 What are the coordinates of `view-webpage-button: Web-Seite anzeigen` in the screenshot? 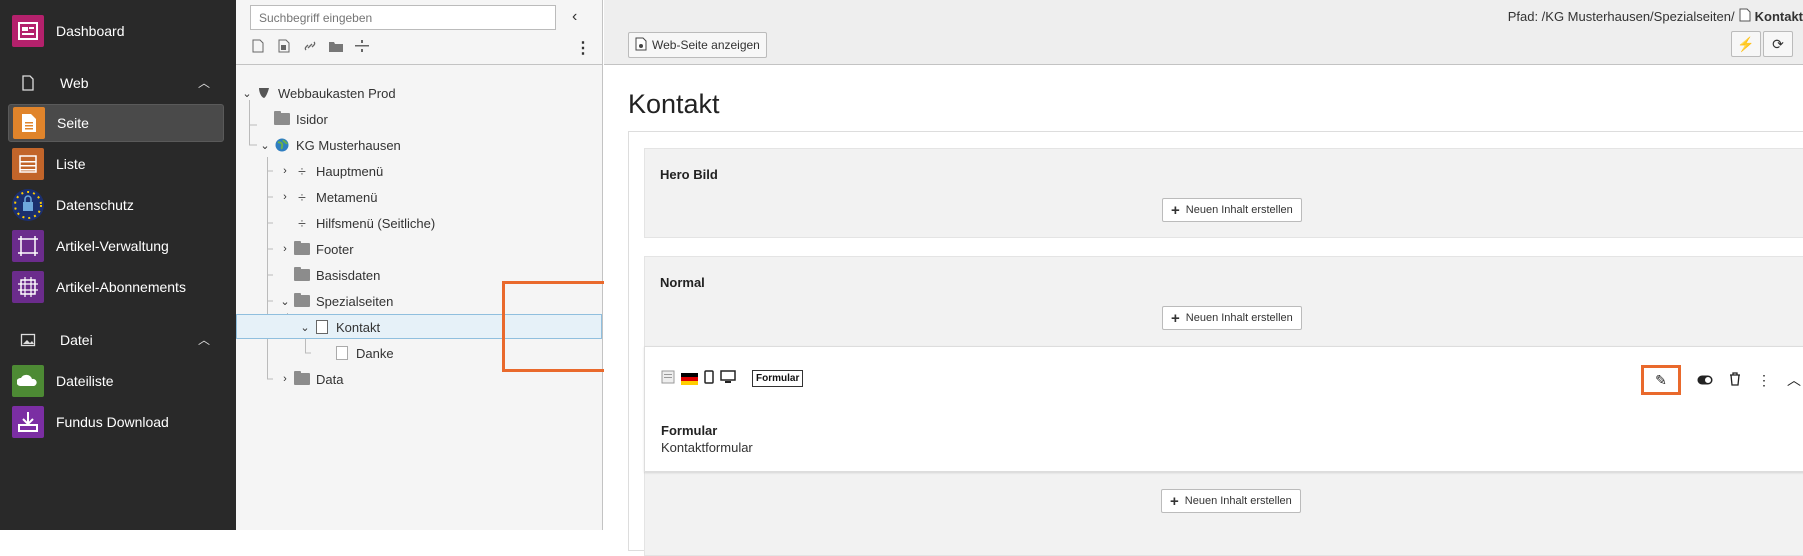 It's located at (697, 45).